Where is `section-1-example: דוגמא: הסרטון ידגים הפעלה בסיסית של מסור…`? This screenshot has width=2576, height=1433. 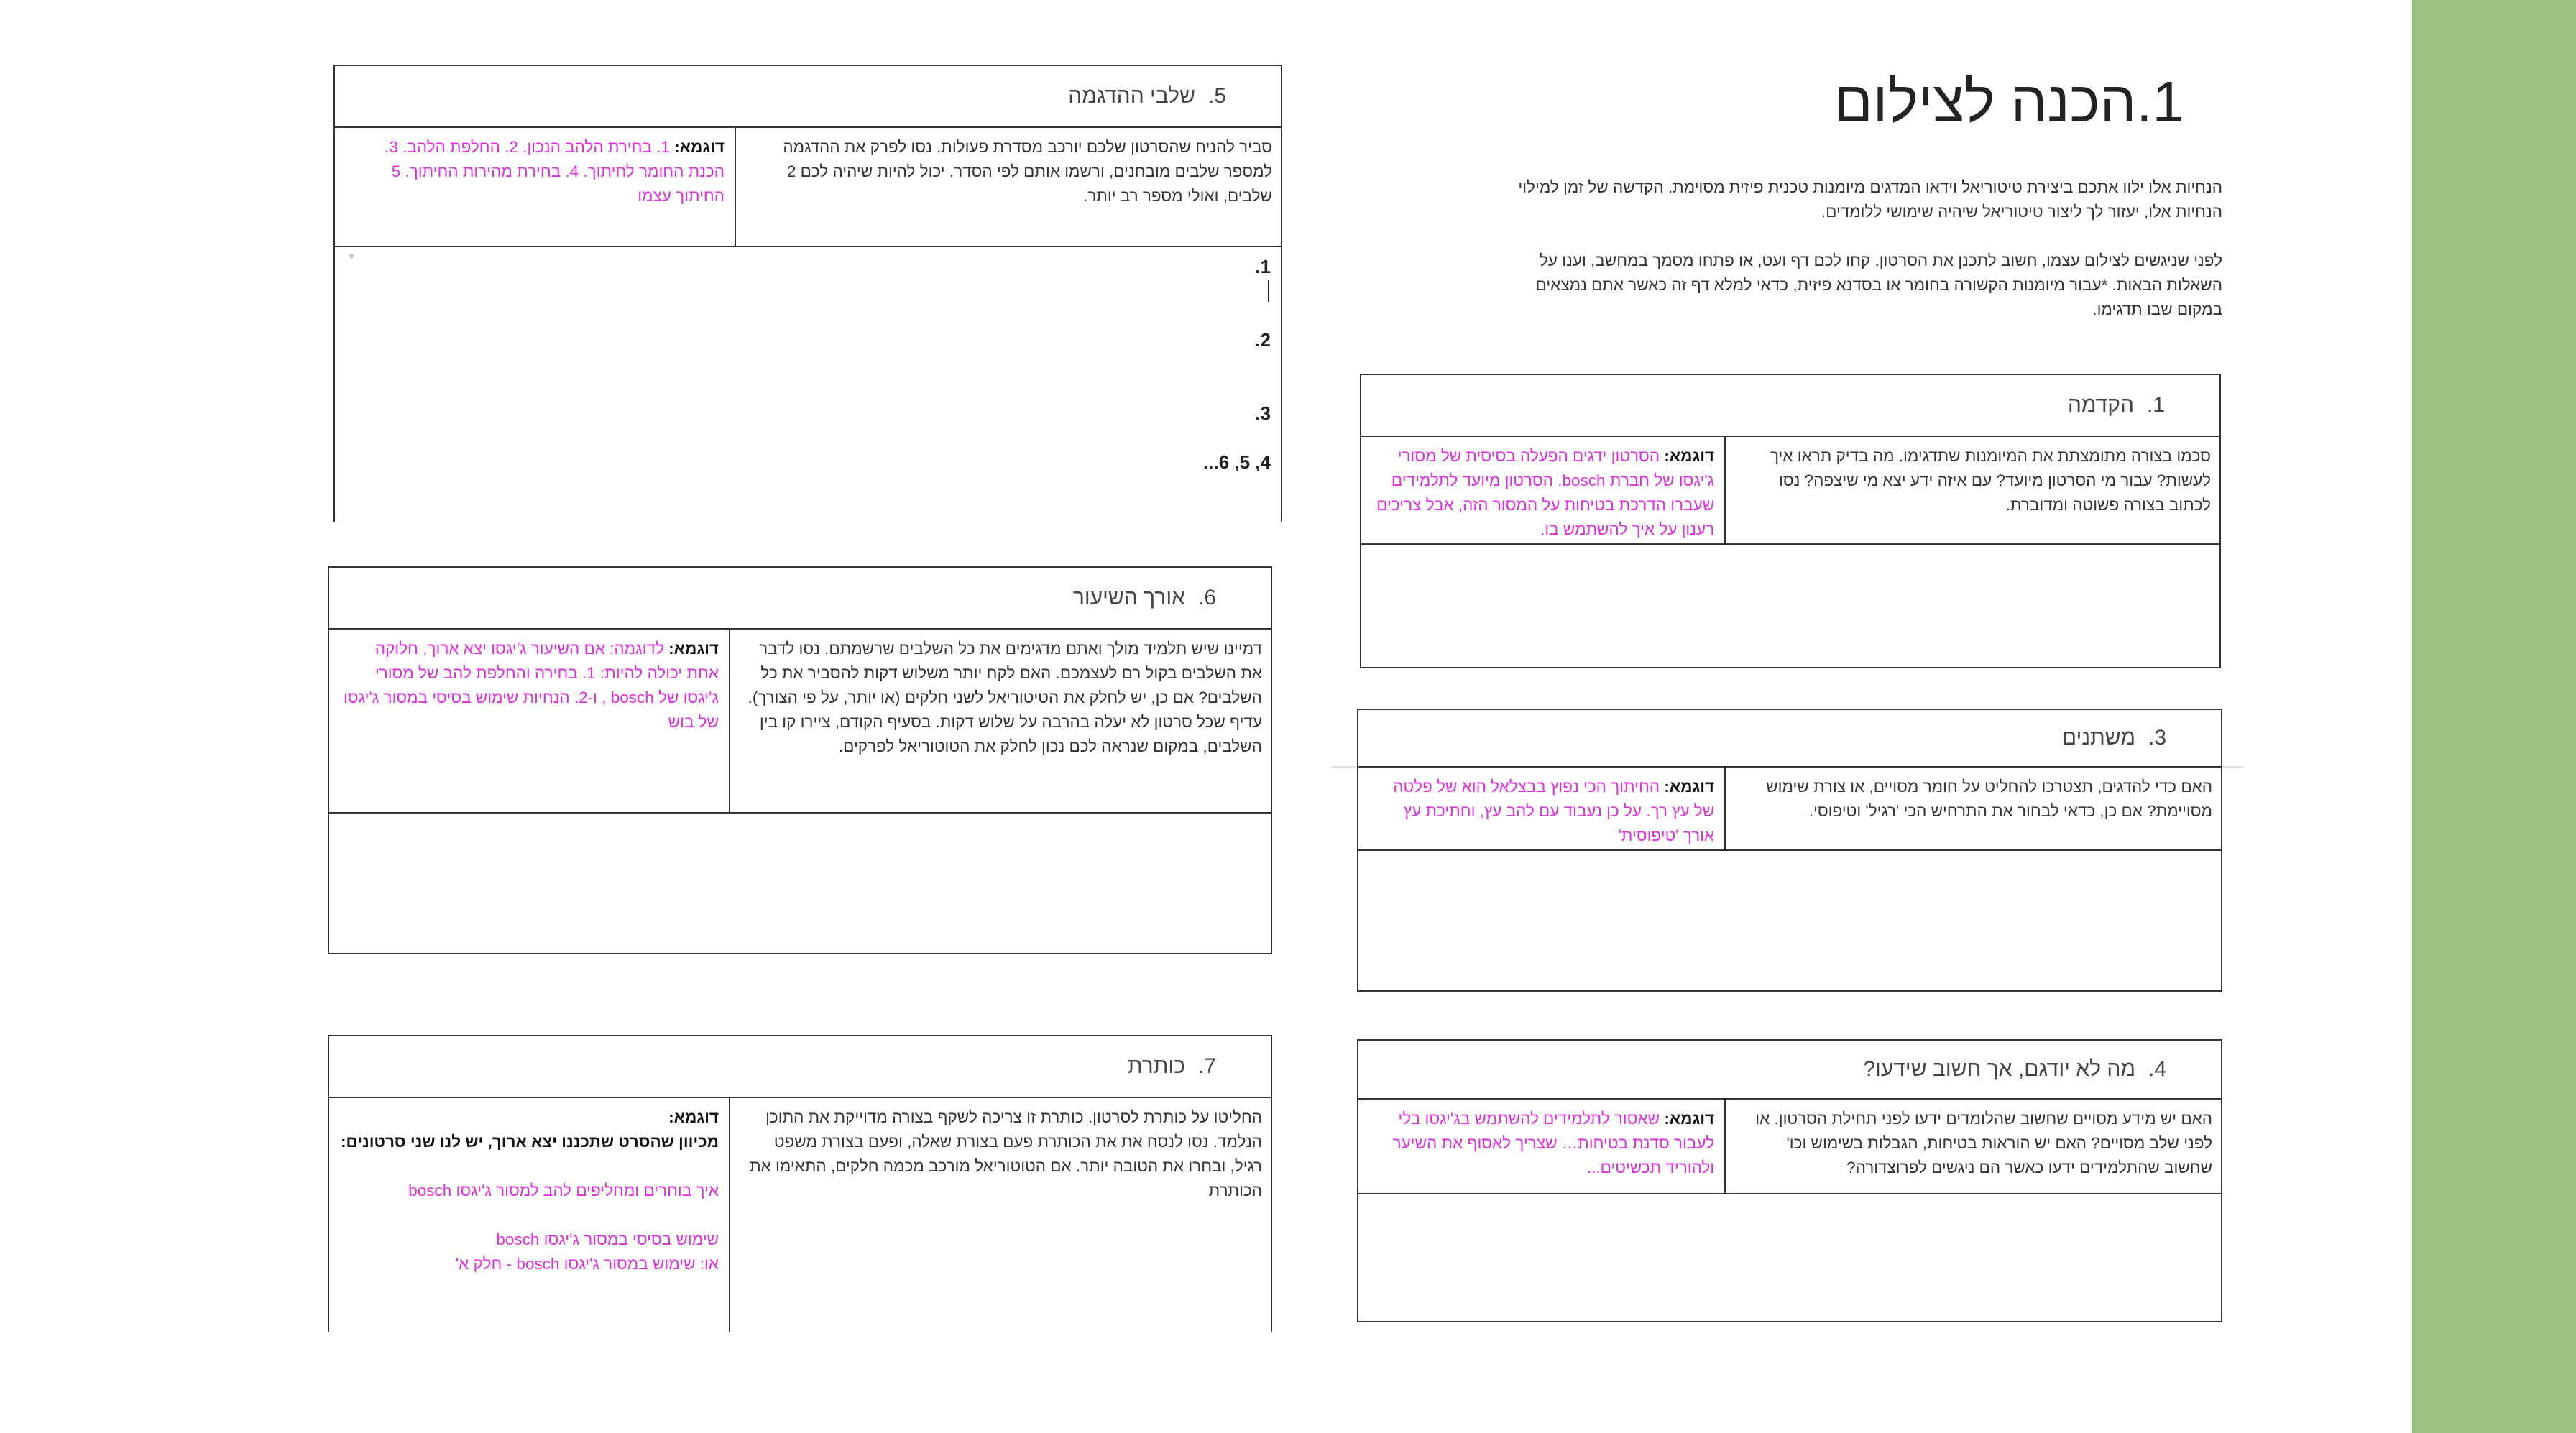
section-1-example: דוגמא: הסרטון ידגים הפעלה בסיסית של מסור… is located at coordinates (1542, 490).